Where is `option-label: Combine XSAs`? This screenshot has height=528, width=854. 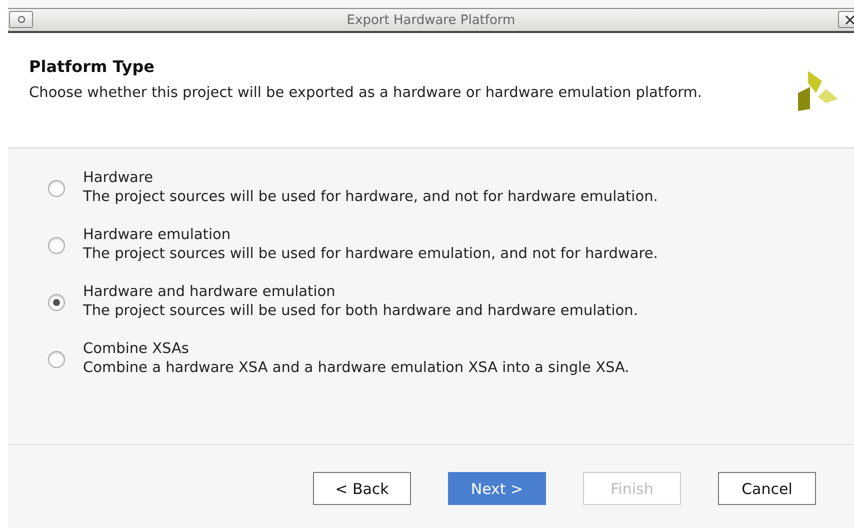
option-label: Combine XSAs is located at coordinates (356, 349).